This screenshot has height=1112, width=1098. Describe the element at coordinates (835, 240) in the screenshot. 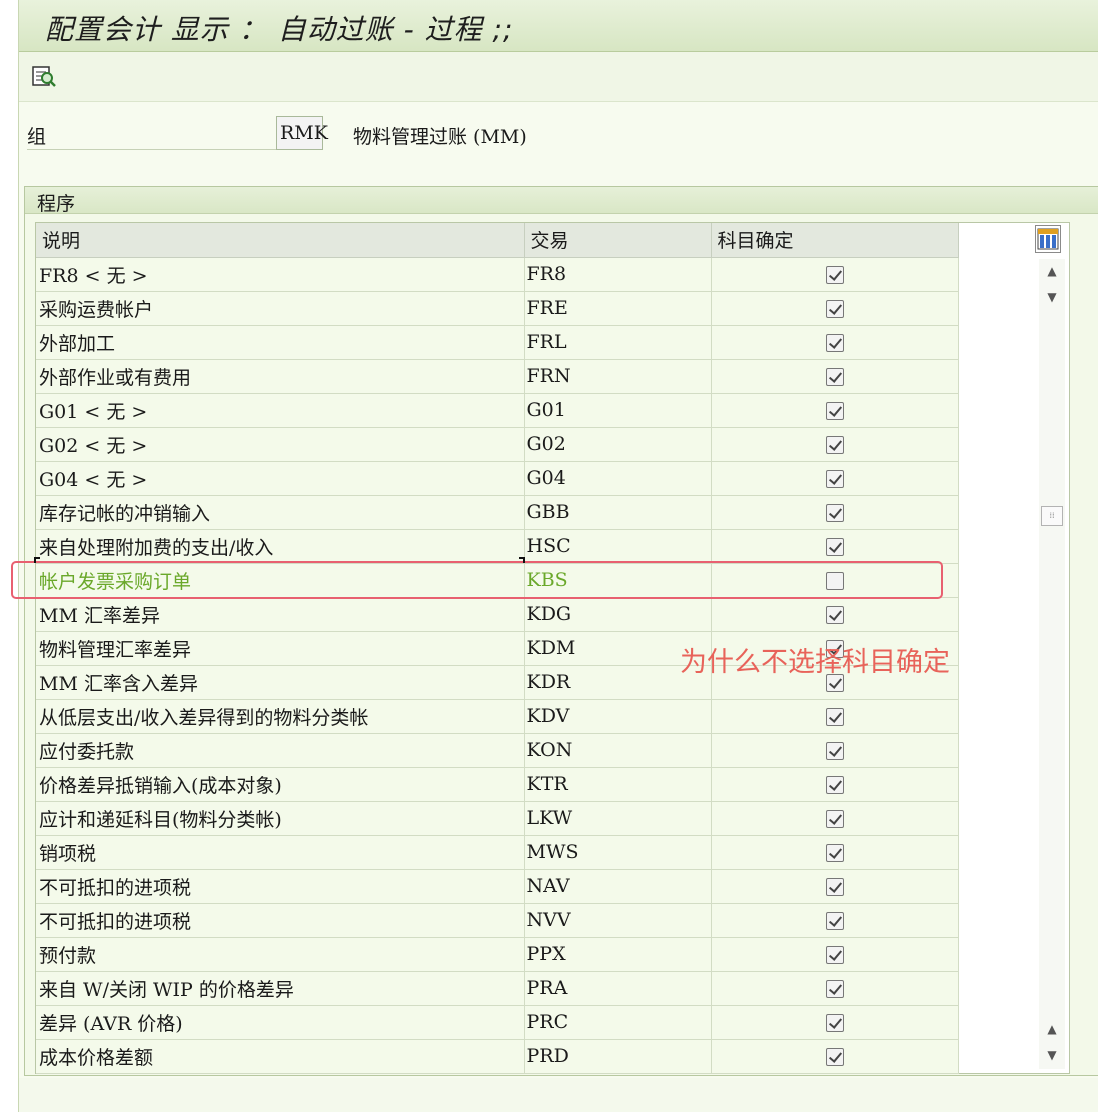

I see `column-header-account-determination: 科目确定` at that location.